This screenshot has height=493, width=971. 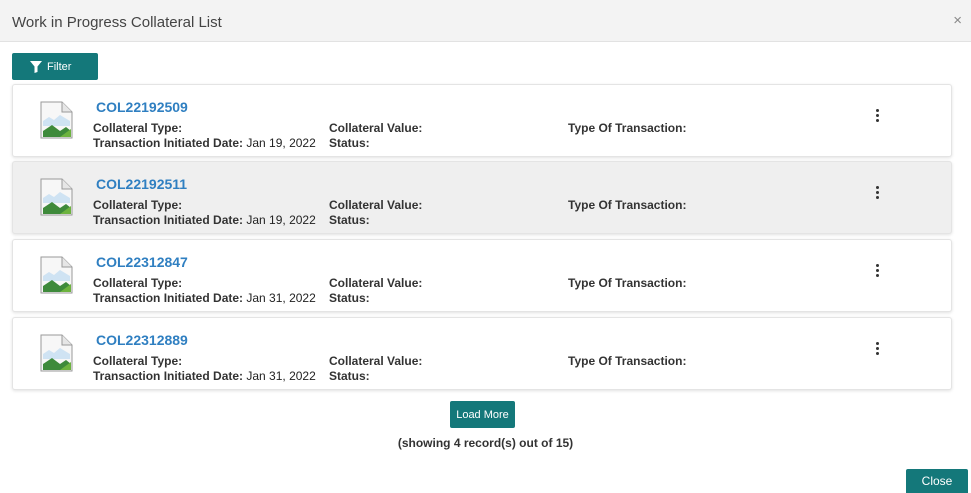 I want to click on close-button: Close, so click(x=937, y=481).